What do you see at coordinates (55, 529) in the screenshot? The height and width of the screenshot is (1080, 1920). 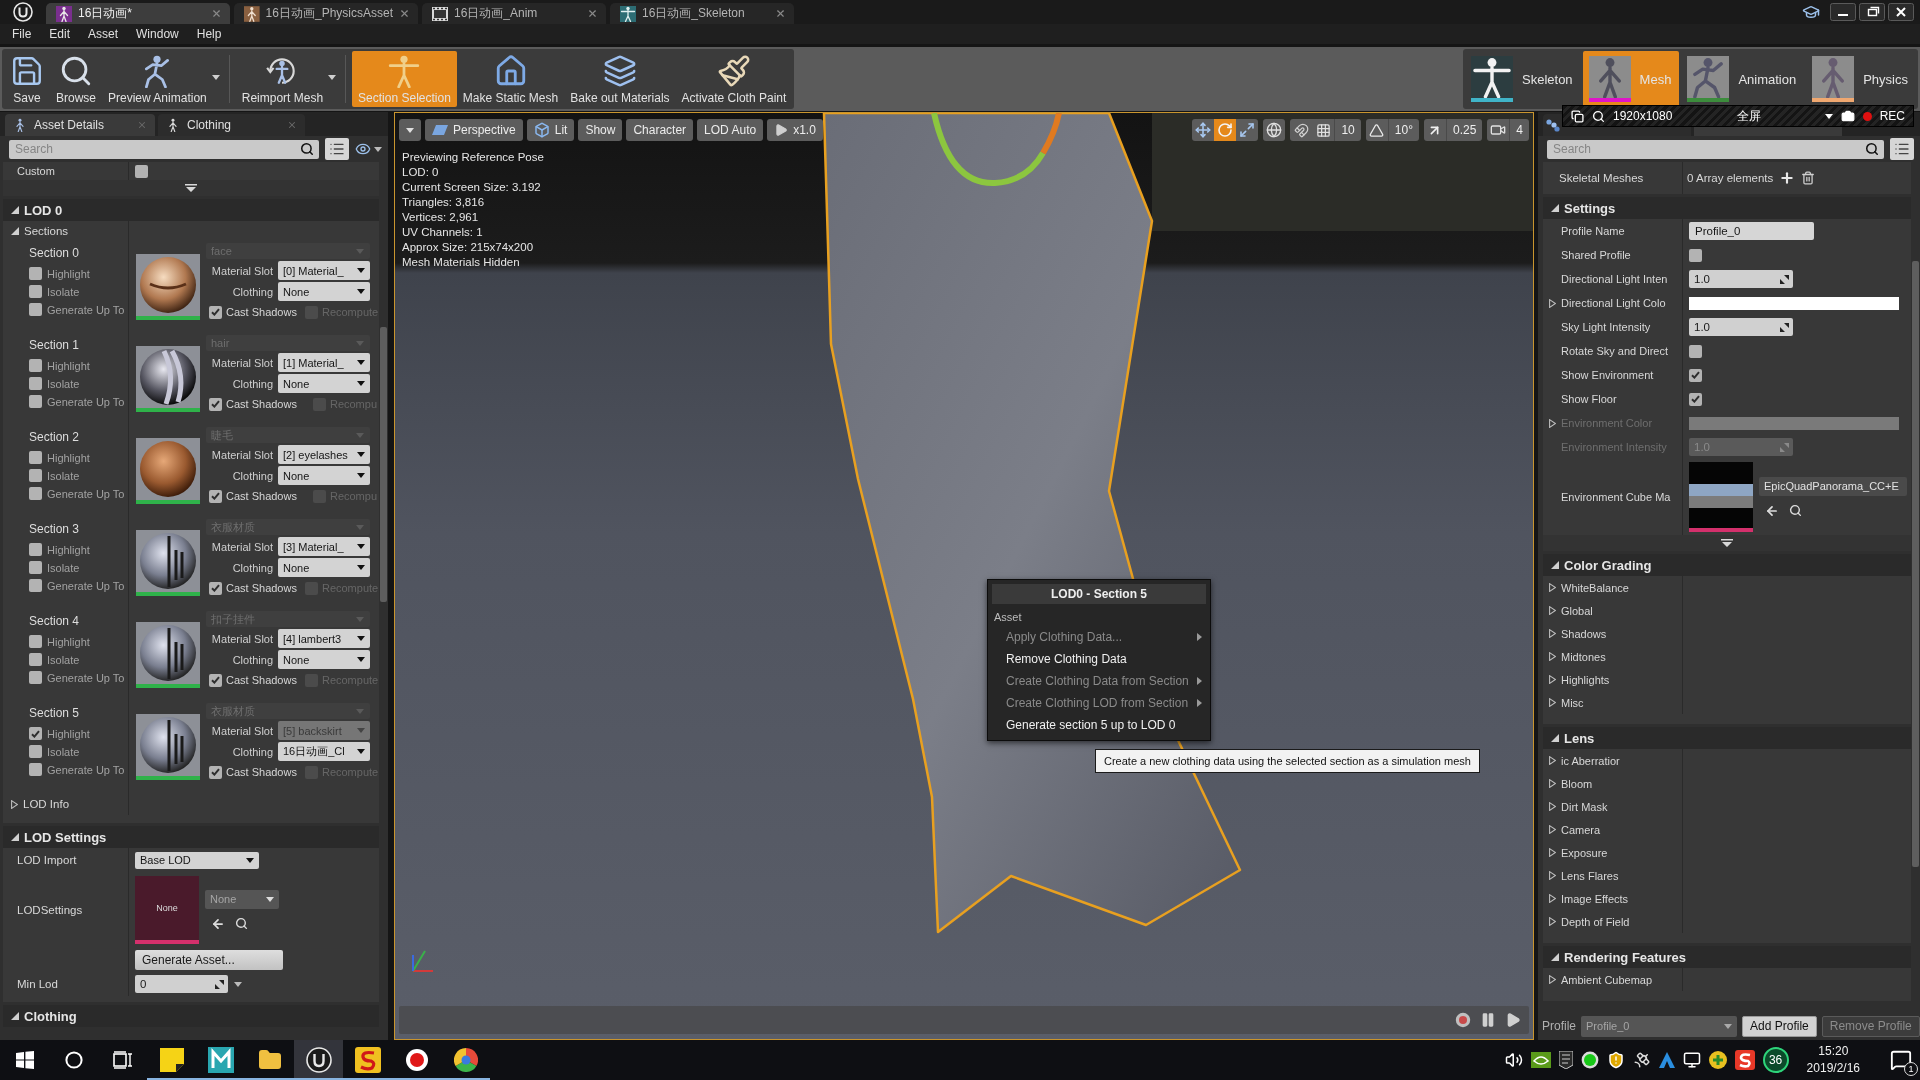 I see `section-title: Section 3` at bounding box center [55, 529].